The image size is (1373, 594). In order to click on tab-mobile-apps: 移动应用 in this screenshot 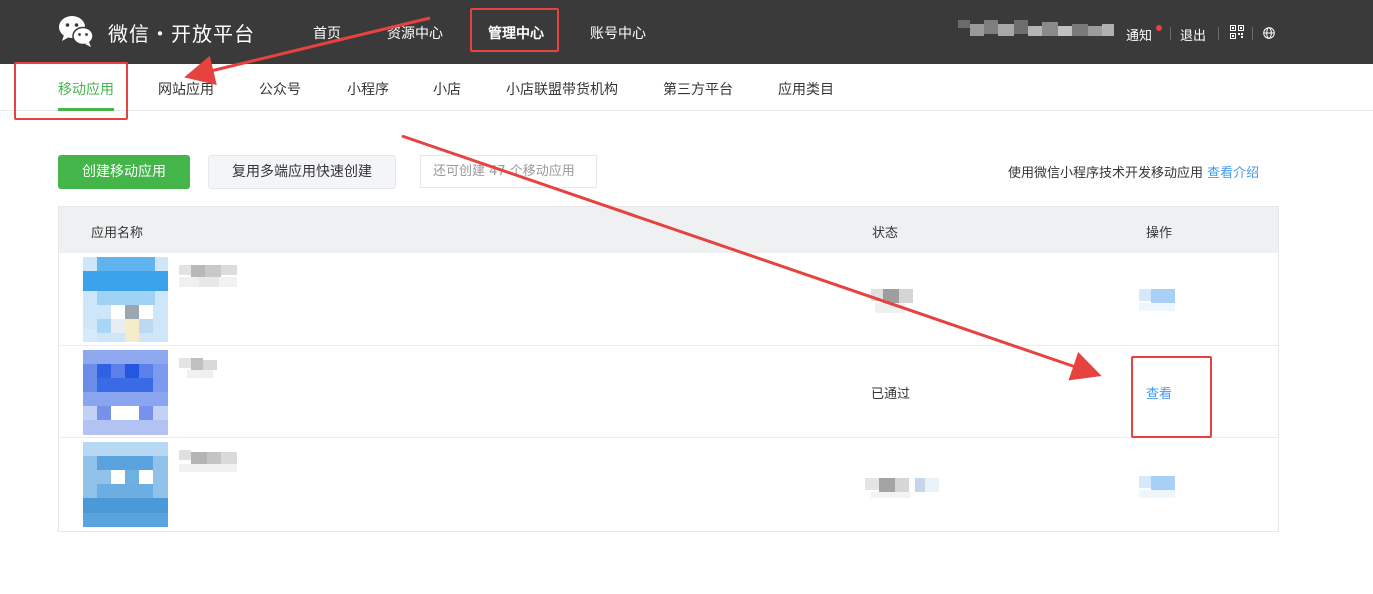, I will do `click(86, 89)`.